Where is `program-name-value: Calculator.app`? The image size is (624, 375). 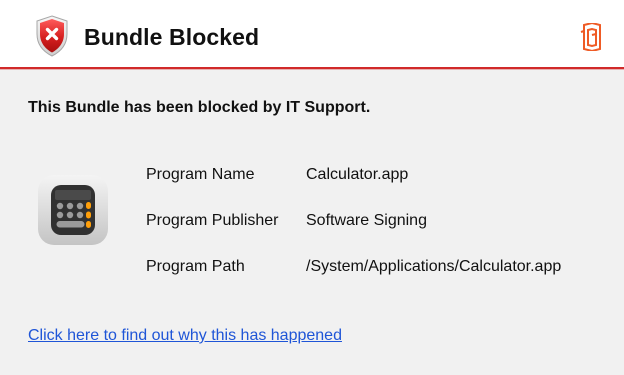
program-name-value: Calculator.app is located at coordinates (357, 174).